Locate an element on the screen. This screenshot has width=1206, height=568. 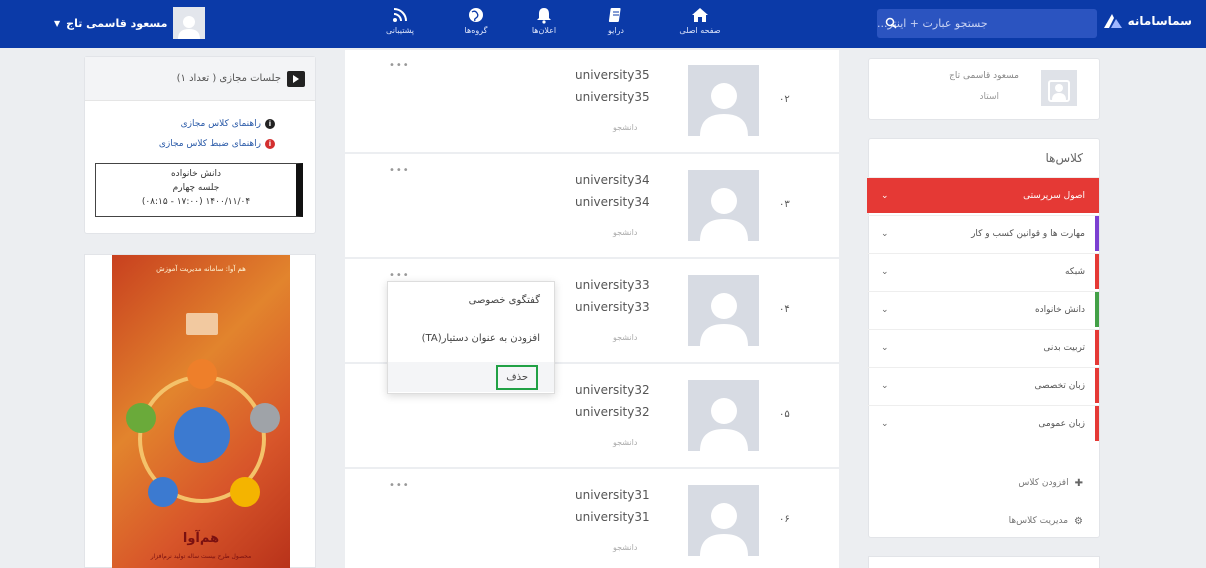
manage-classes-link: ⚙ مدیریت کلاس‌ها is located at coordinates (983, 521).